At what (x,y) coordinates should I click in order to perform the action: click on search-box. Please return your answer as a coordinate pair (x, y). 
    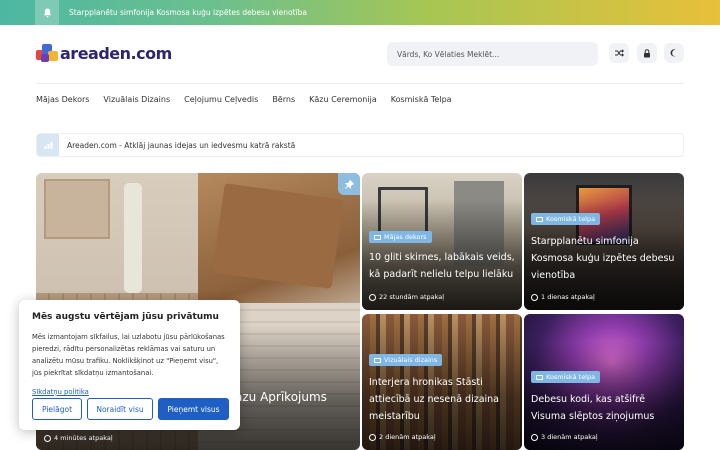
    Looking at the image, I should click on (492, 54).